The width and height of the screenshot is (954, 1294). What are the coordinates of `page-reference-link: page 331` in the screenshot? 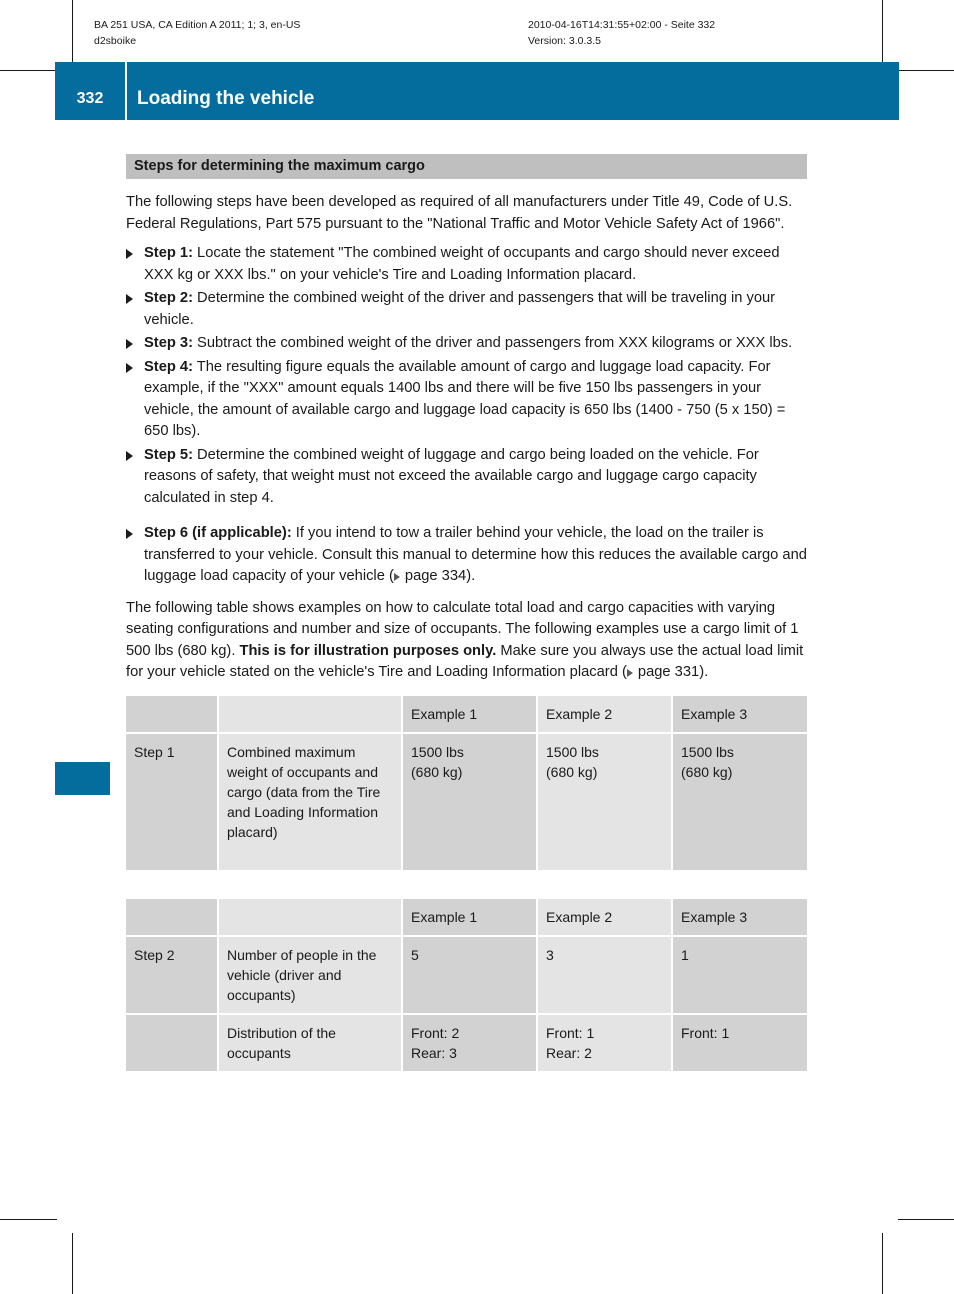 It's located at (666, 672).